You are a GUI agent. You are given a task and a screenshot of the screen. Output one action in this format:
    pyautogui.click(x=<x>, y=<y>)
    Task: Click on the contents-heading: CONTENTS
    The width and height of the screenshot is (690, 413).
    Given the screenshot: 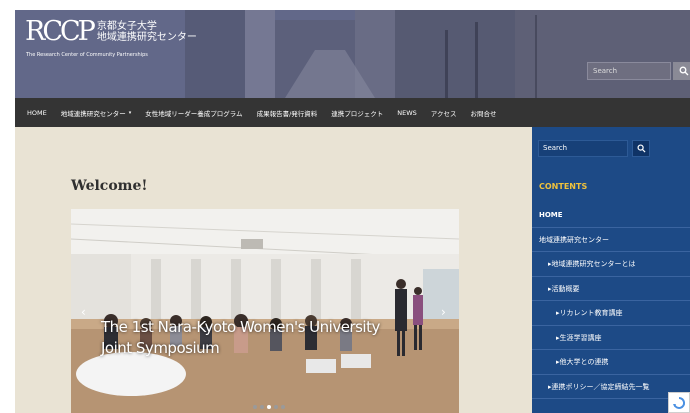 What is the action you would take?
    pyautogui.click(x=563, y=186)
    